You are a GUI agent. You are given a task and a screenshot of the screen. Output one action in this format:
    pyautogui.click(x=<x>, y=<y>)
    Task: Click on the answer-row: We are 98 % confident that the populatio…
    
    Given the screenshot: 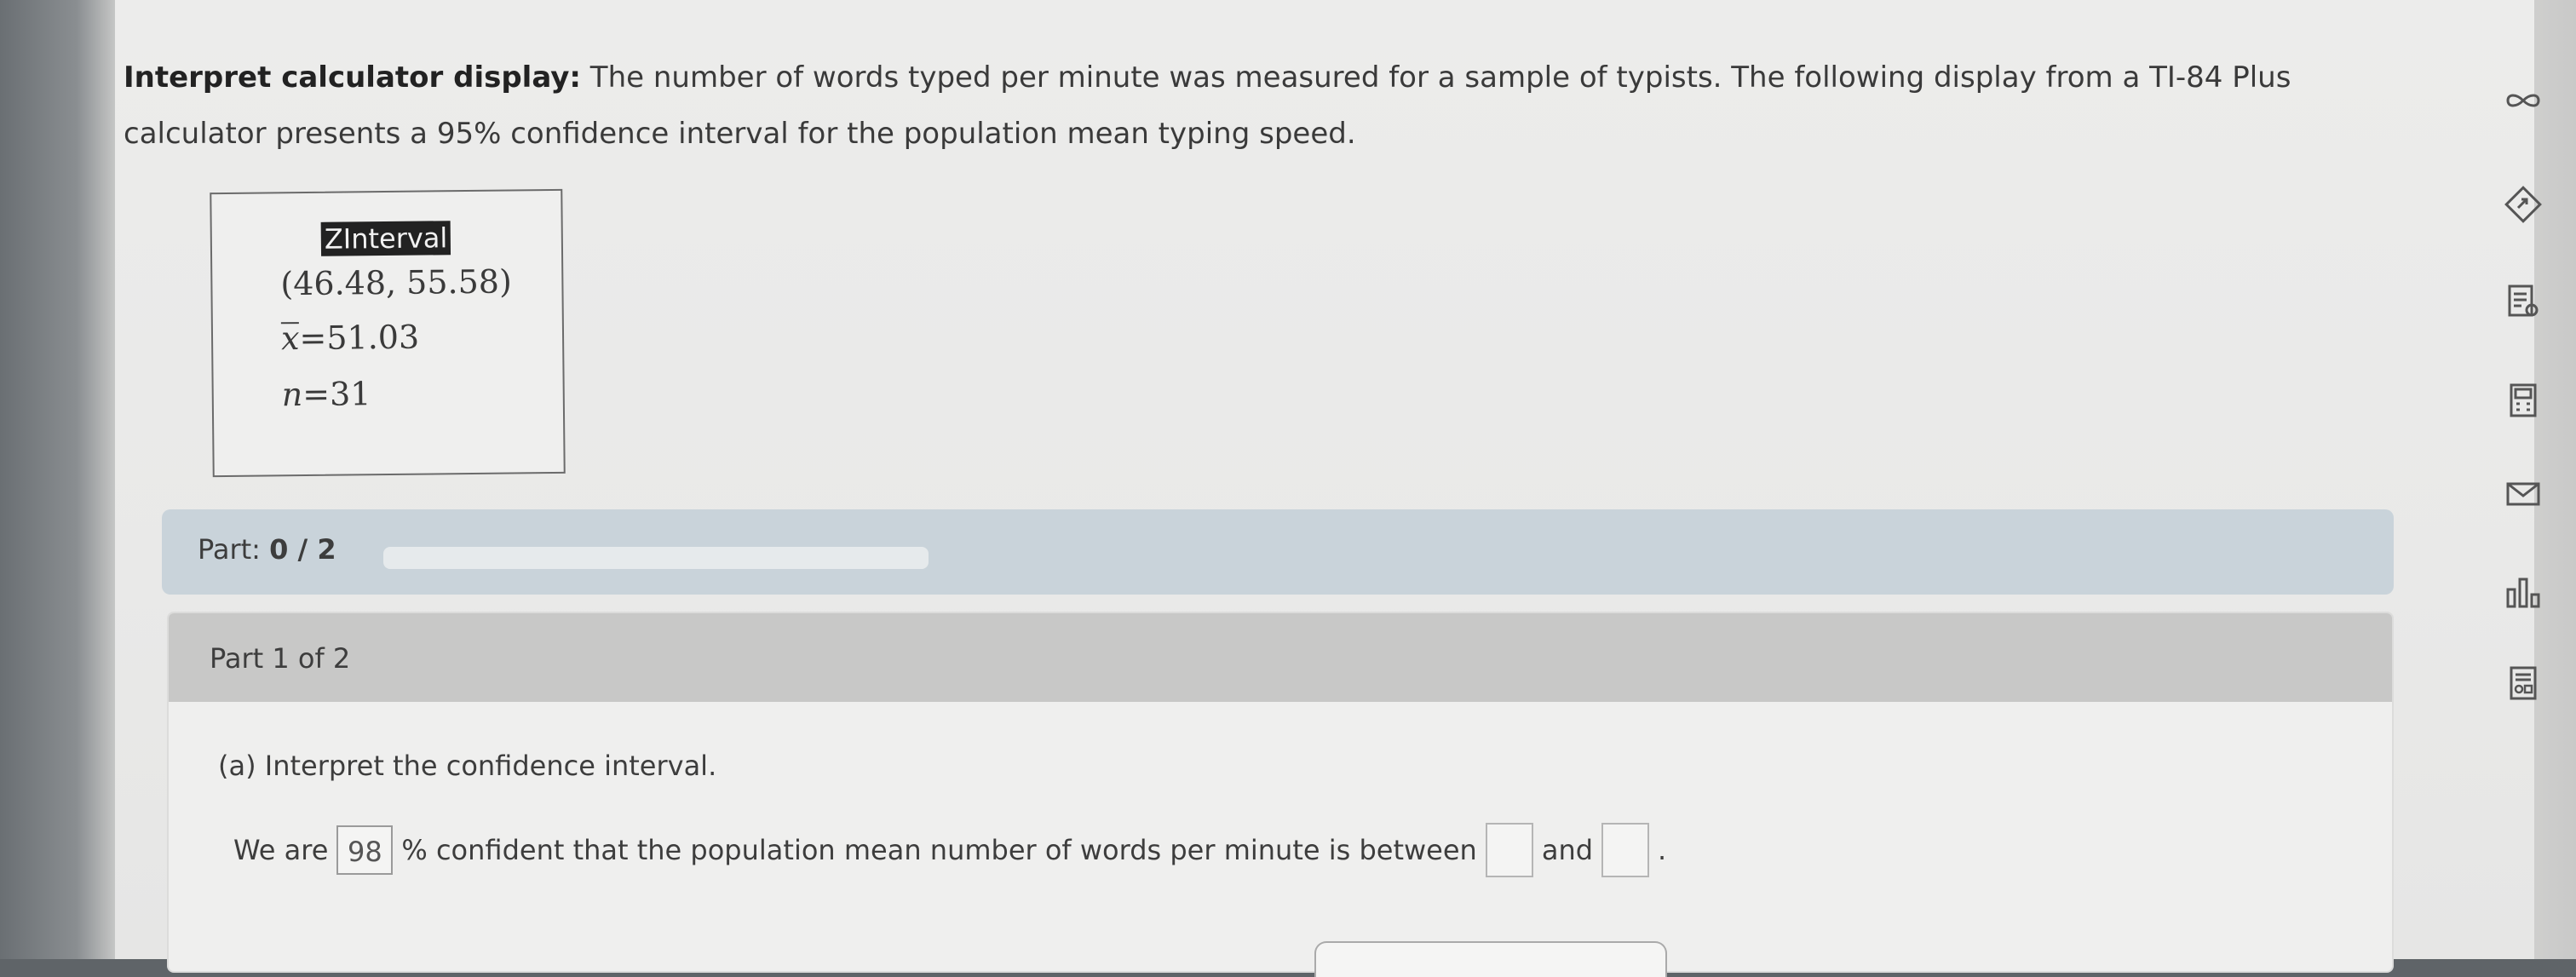 What is the action you would take?
    pyautogui.click(x=949, y=850)
    